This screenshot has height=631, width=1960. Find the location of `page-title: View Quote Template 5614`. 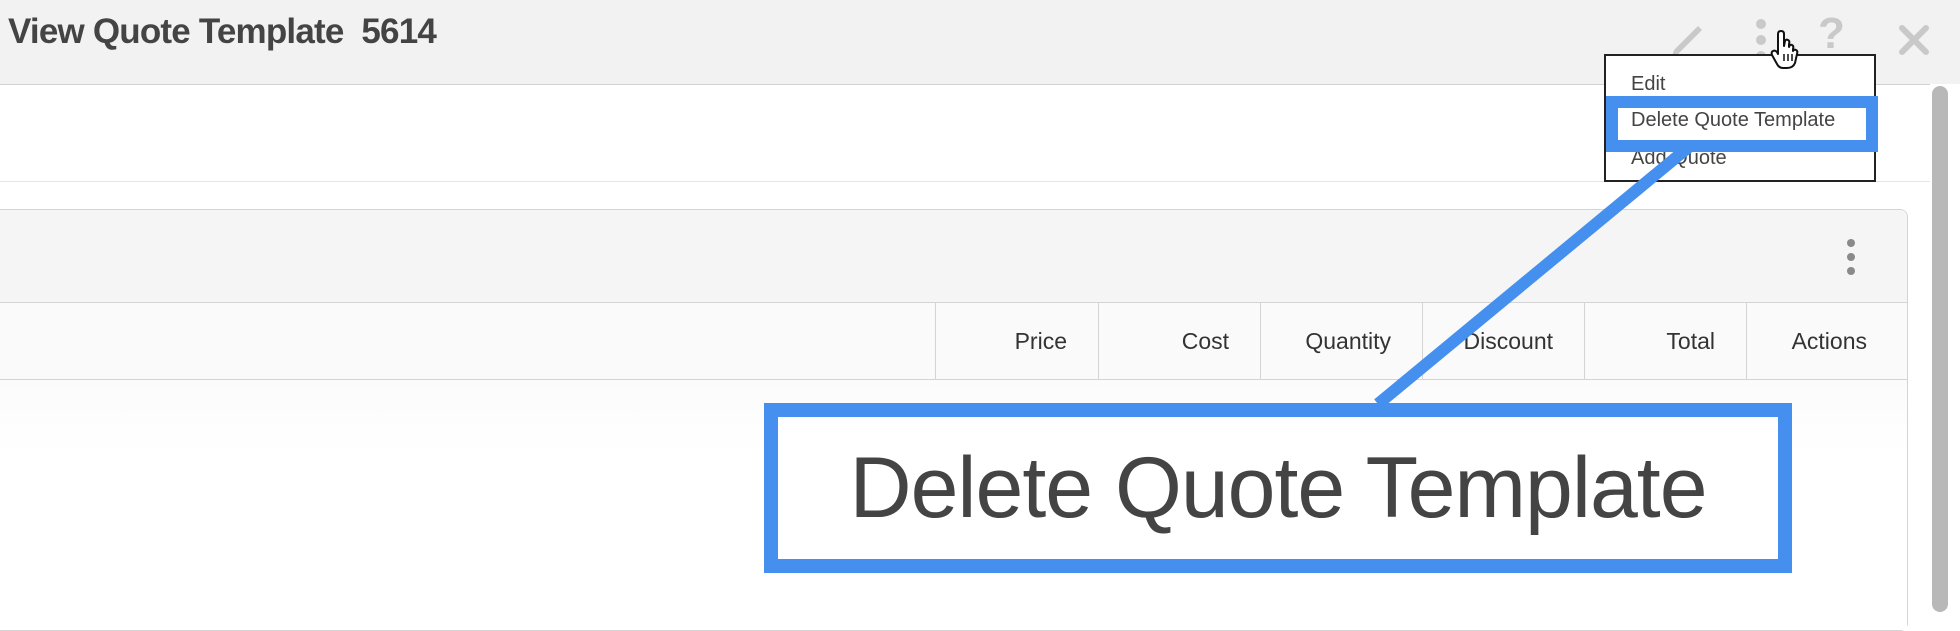

page-title: View Quote Template 5614 is located at coordinates (222, 31).